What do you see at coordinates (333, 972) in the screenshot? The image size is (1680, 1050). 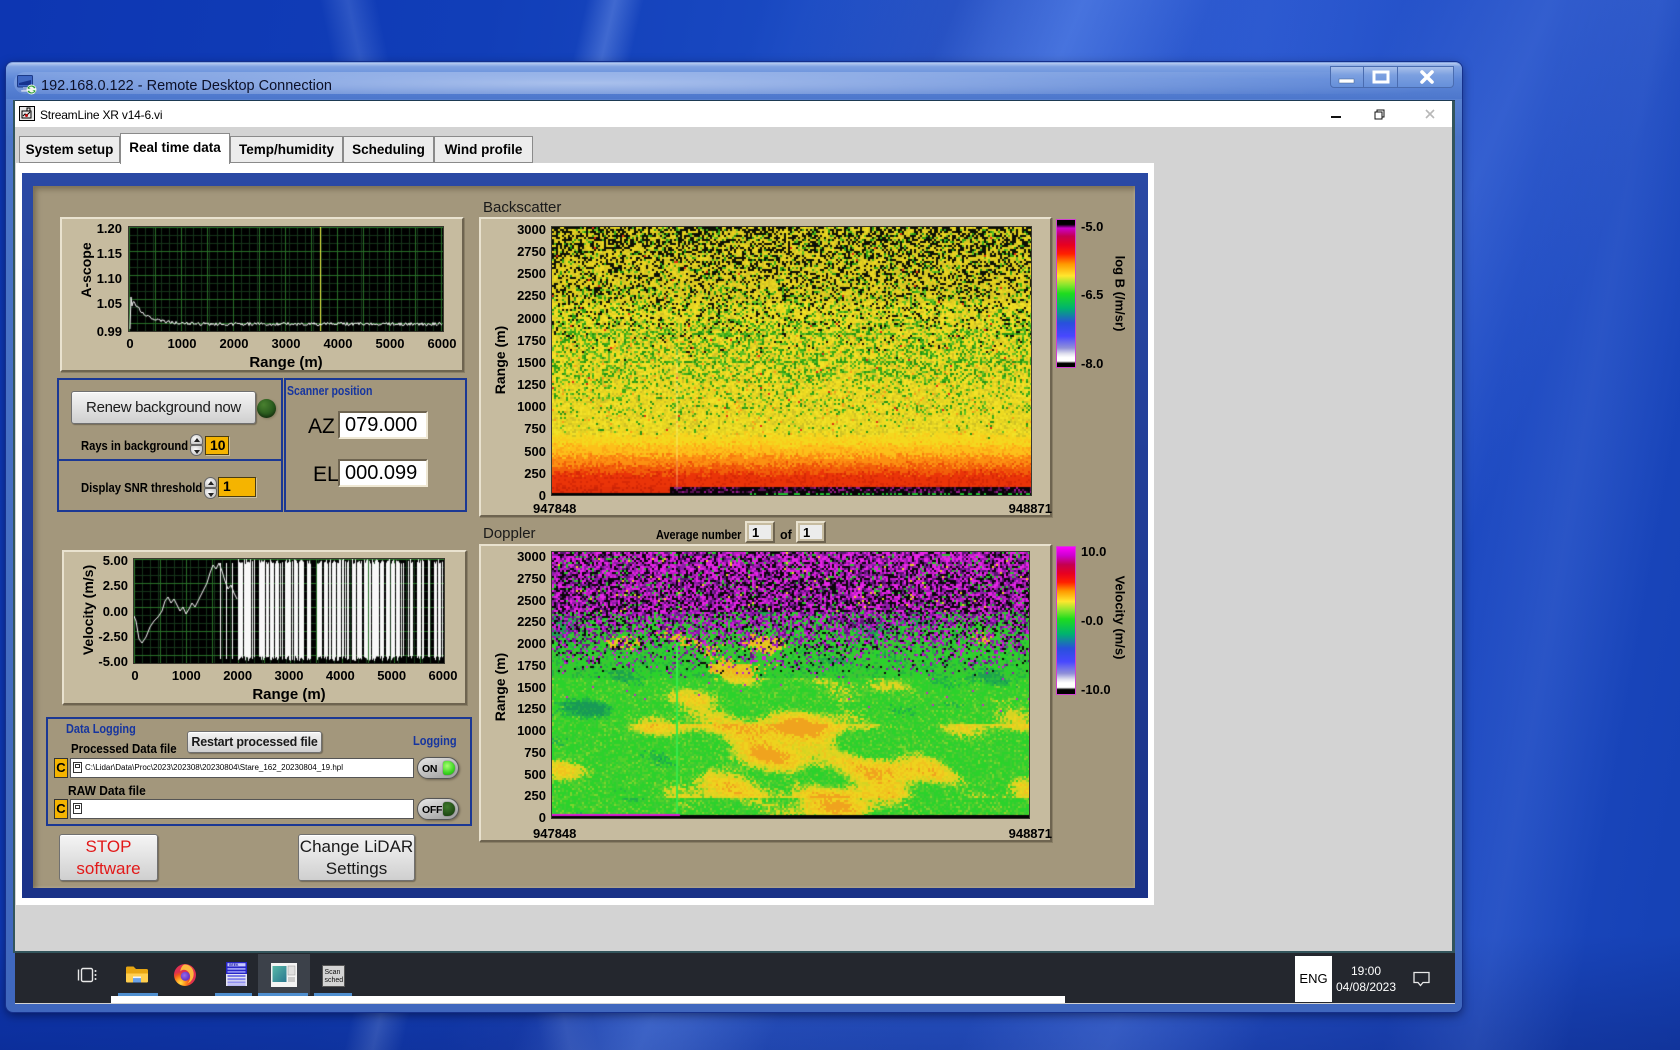 I see `svg-text: Scan` at bounding box center [333, 972].